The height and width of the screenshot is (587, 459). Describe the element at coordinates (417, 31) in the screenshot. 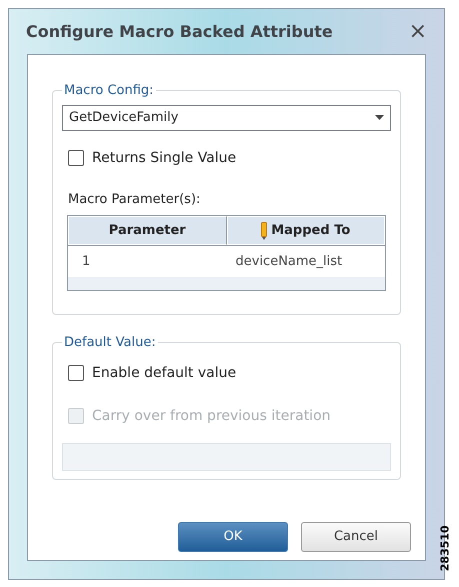

I see `close-button: ×` at that location.